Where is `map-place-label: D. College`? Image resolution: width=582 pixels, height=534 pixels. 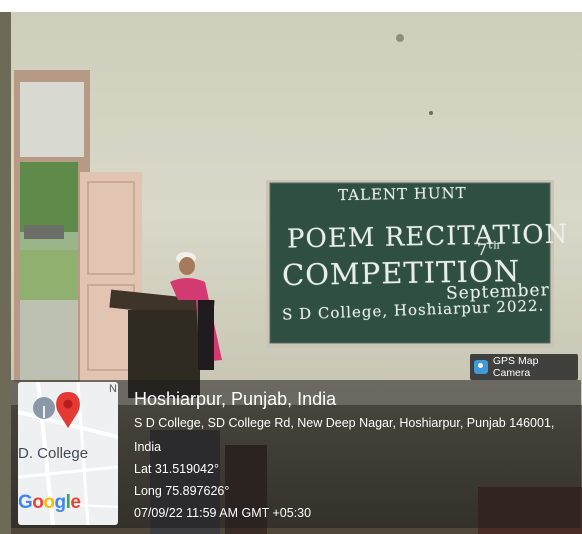 map-place-label: D. College is located at coordinates (53, 453).